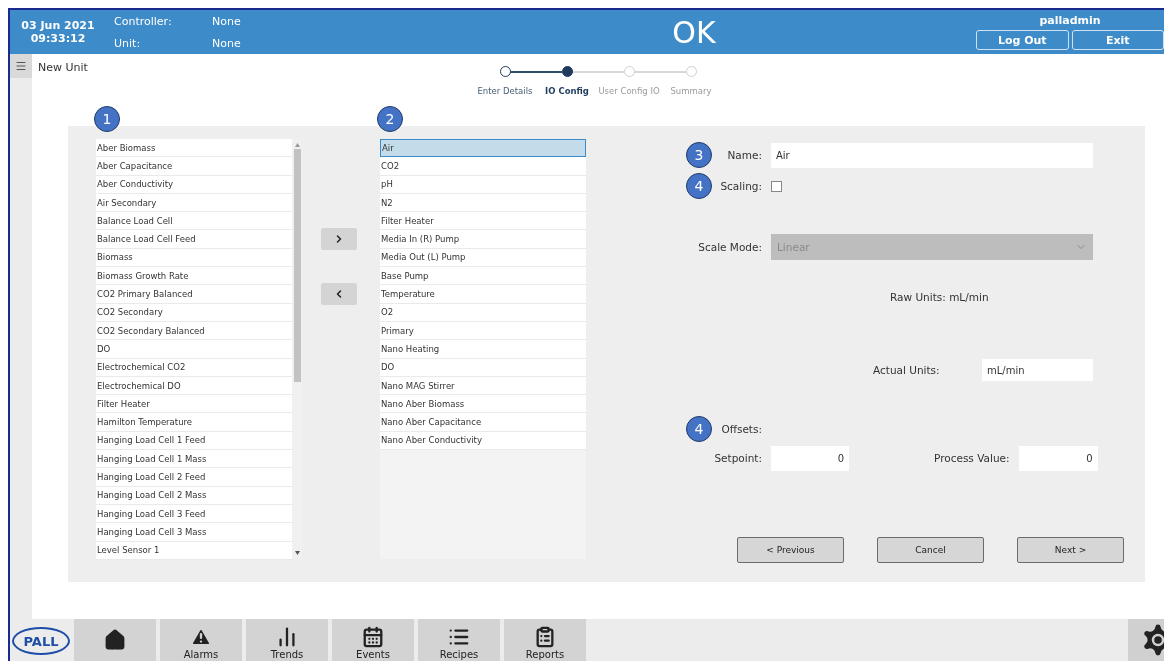 The image size is (1164, 661). Describe the element at coordinates (194, 221) in the screenshot. I see `list-item: Balance Load Cell` at that location.